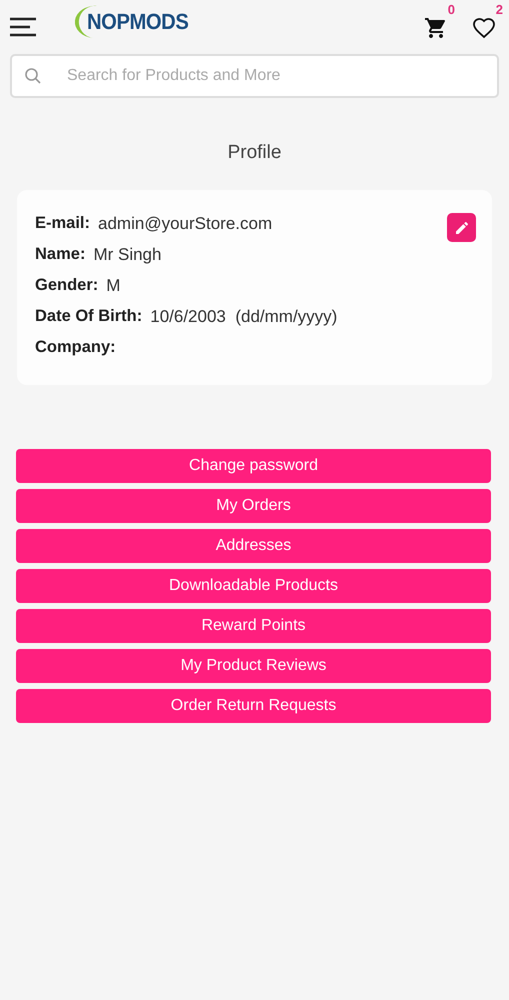 The width and height of the screenshot is (509, 1000). Describe the element at coordinates (62, 223) in the screenshot. I see `field-label: E-mail:` at that location.